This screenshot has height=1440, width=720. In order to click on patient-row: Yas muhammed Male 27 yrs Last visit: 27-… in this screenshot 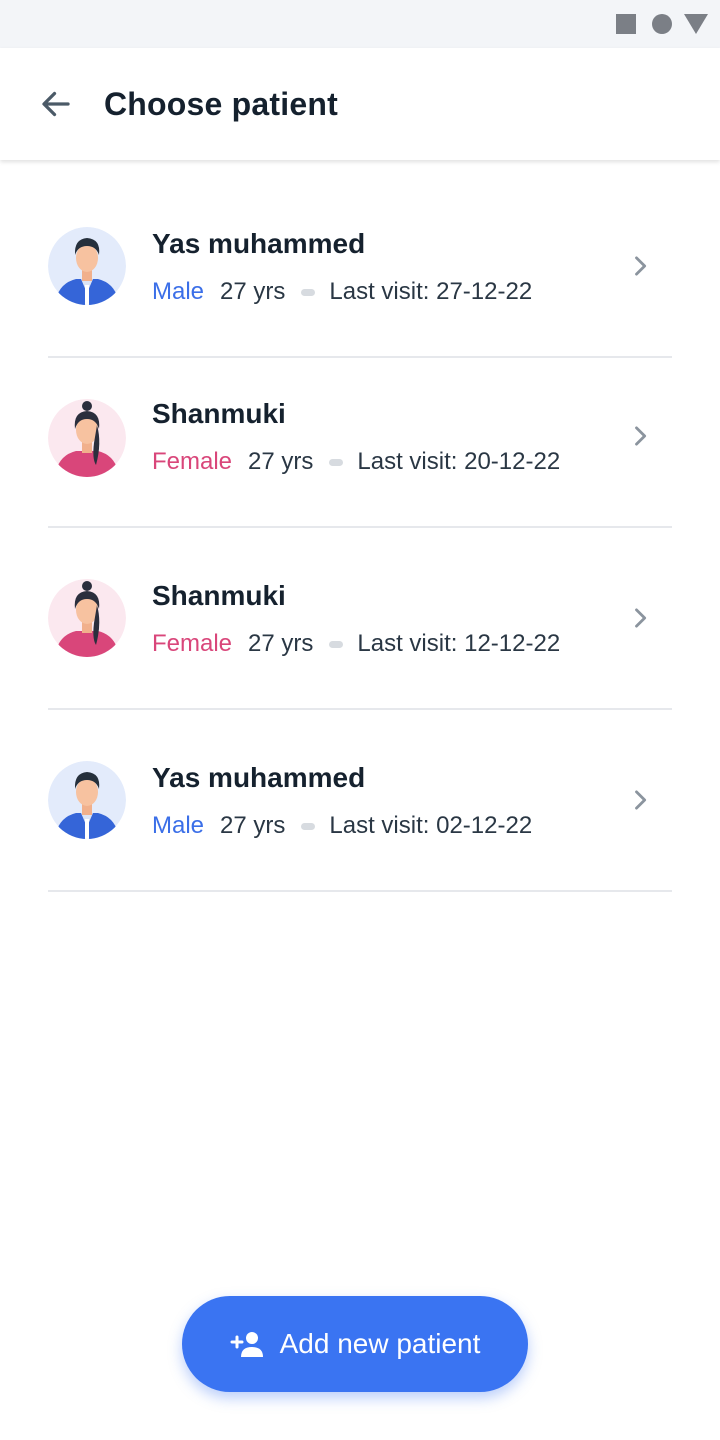, I will do `click(360, 259)`.